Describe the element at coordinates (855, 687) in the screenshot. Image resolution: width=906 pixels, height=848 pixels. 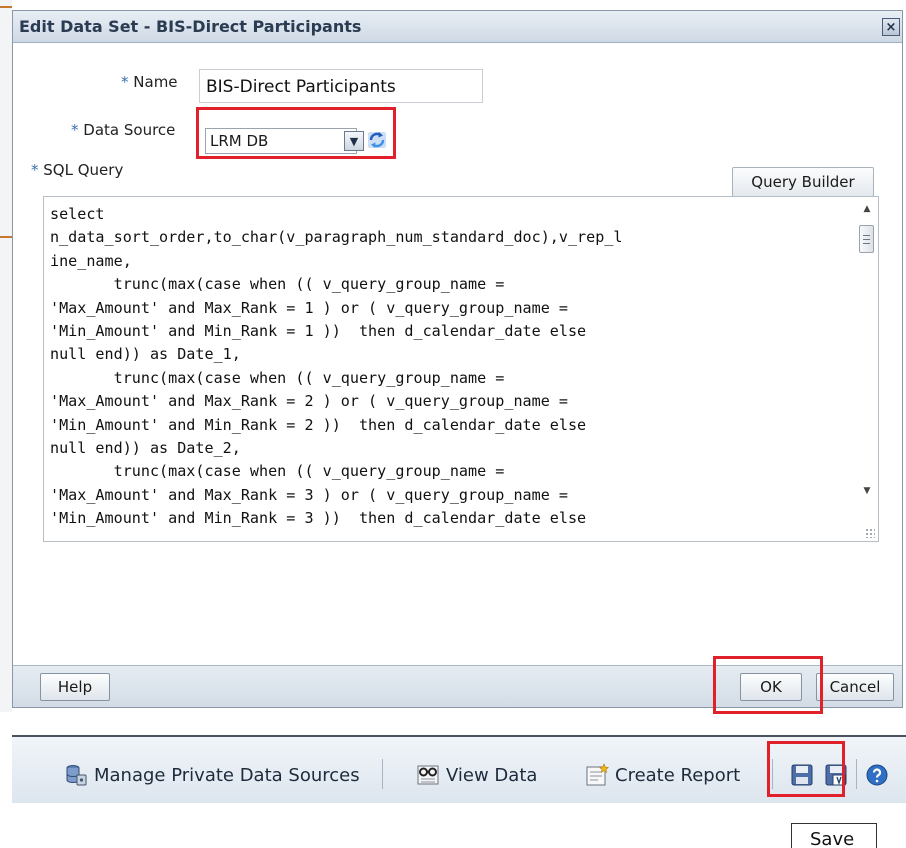
I see `cancel-button: Cancel` at that location.